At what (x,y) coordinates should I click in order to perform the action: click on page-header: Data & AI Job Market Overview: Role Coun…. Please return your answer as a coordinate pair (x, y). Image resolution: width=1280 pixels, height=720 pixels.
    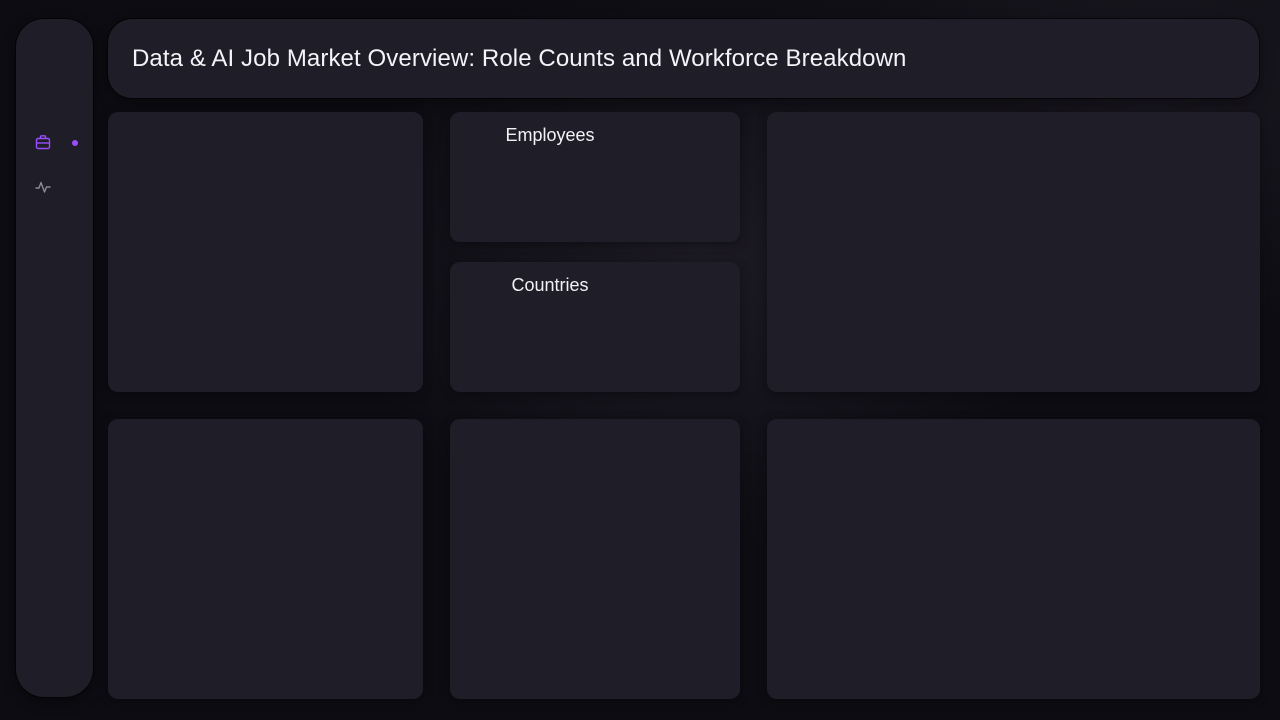
    Looking at the image, I should click on (683, 58).